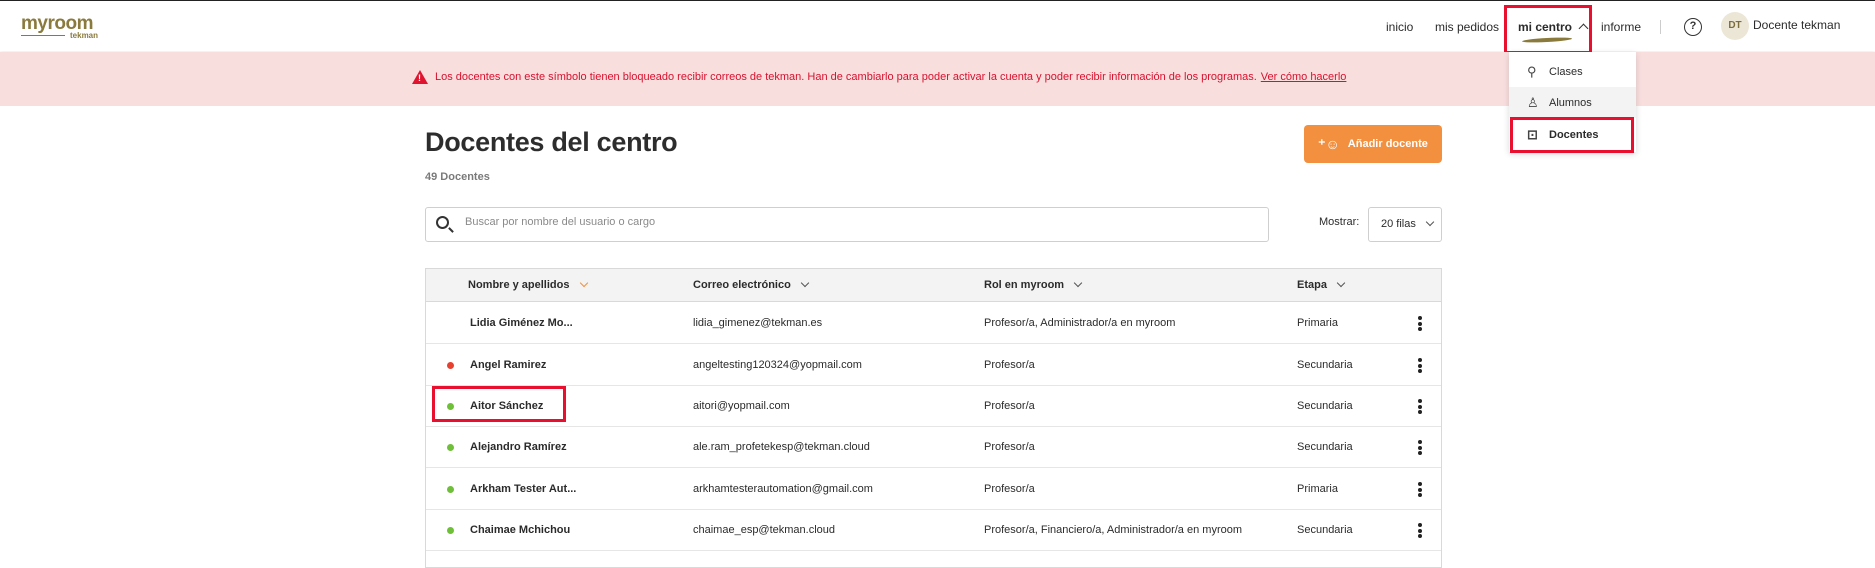  I want to click on teacher-role: Profesor/a, Administrador/a en myroom, so click(1080, 323).